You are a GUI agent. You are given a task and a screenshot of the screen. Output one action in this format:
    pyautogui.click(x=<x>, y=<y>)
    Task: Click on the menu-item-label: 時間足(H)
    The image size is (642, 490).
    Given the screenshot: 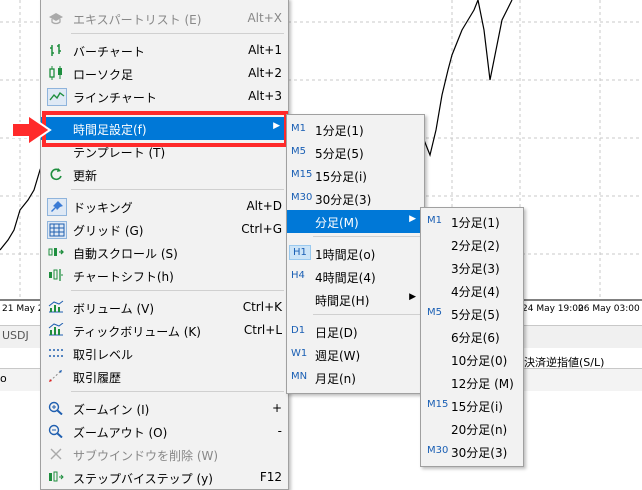 What is the action you would take?
    pyautogui.click(x=342, y=301)
    